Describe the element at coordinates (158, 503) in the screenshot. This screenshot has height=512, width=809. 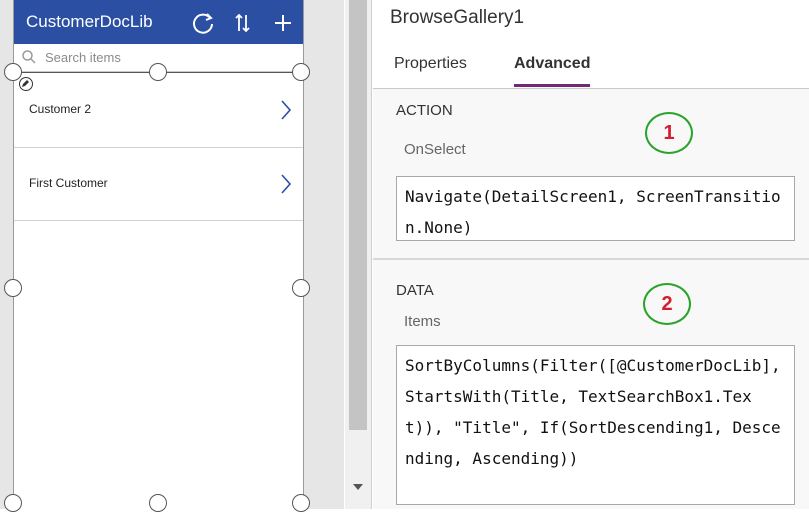
I see `resize-handle-bottom` at that location.